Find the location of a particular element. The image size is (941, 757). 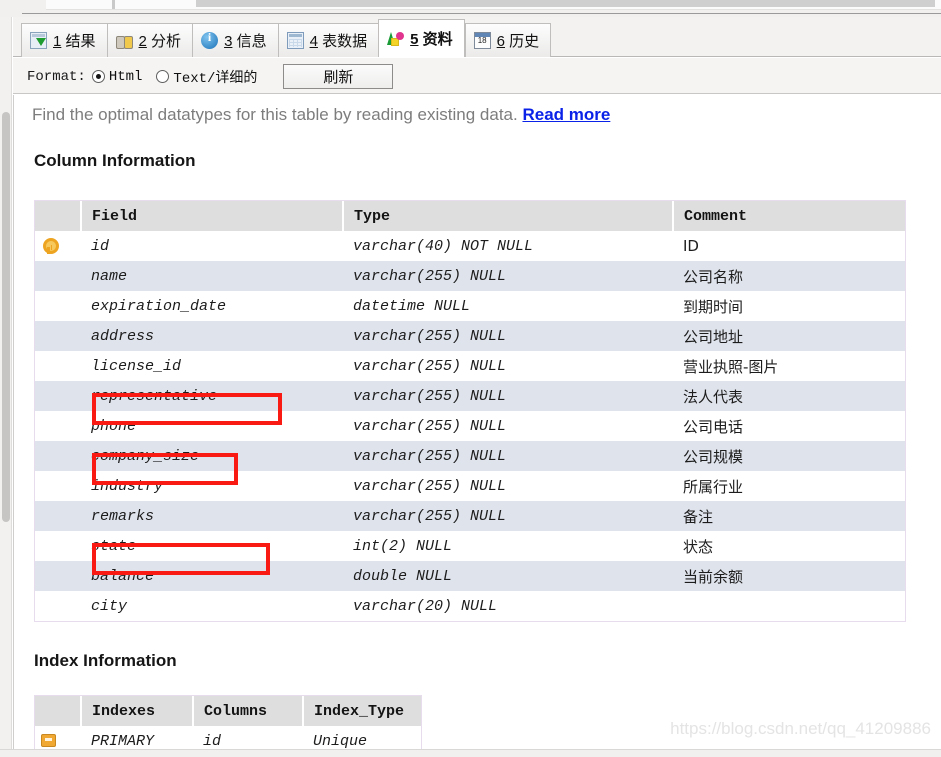

column-field: name is located at coordinates (212, 276).